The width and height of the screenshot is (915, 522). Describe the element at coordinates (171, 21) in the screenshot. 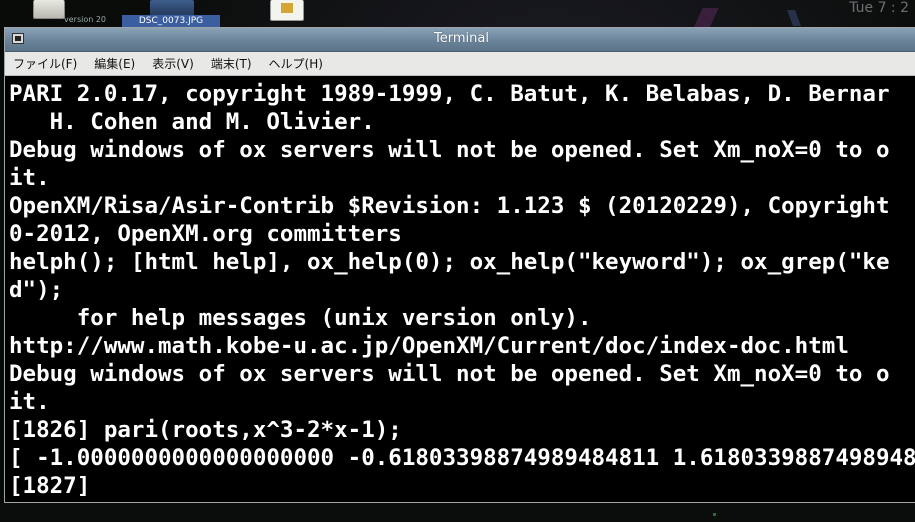

I see `image-file-label: DSC_0073.JPG` at that location.